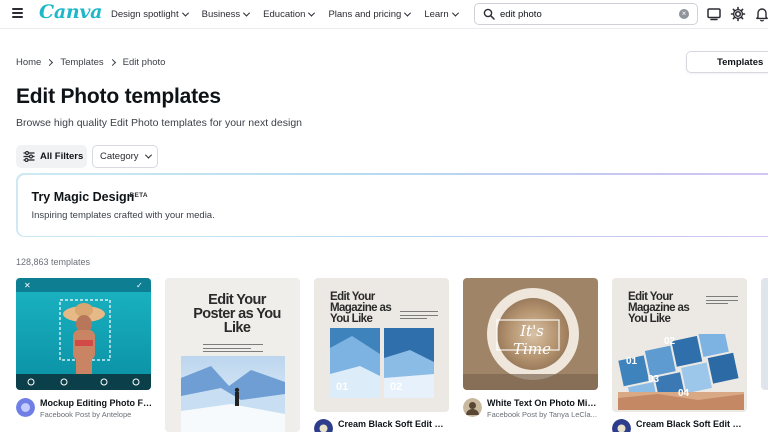 Image resolution: width=768 pixels, height=432 pixels. What do you see at coordinates (62, 156) in the screenshot?
I see `all-filters-label: All Filters` at bounding box center [62, 156].